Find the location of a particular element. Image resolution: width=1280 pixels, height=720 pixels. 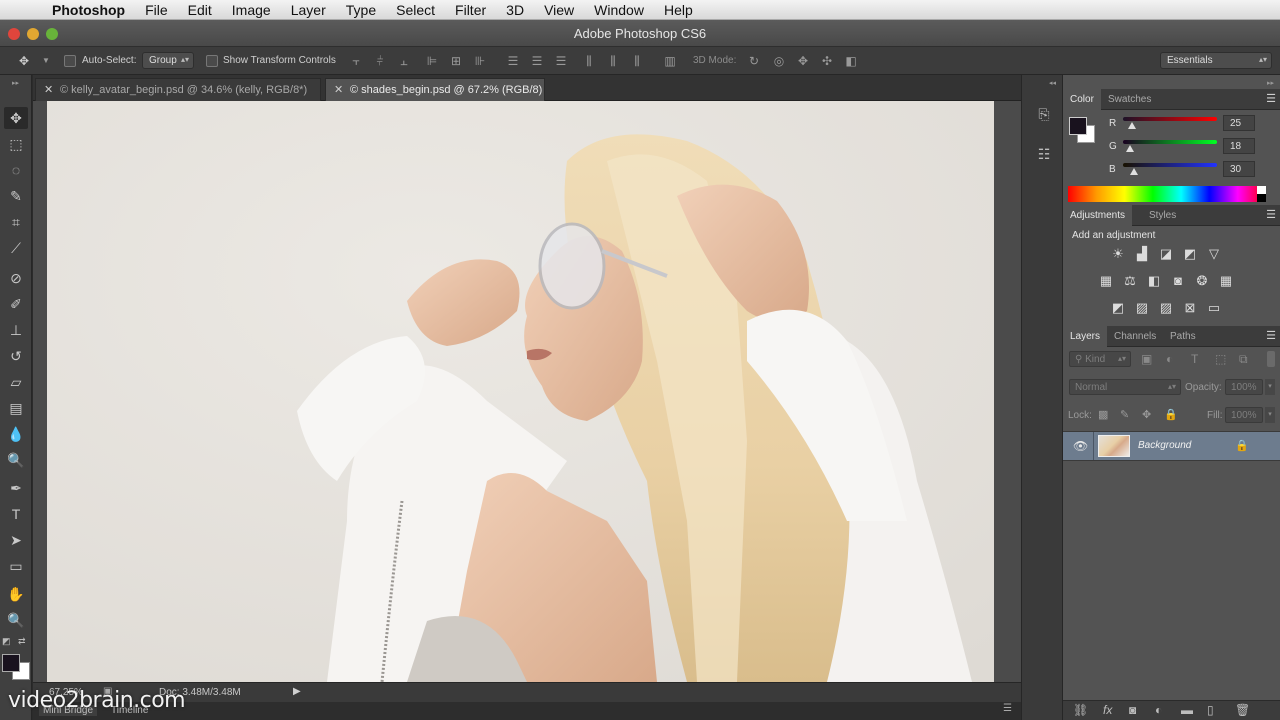

path-selection-tool-icon: ➤ is located at coordinates (16, 540).